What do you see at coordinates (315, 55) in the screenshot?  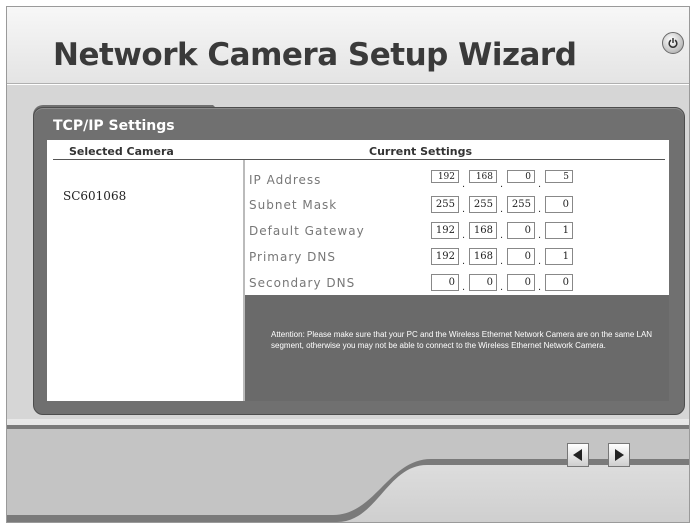 I see `page-title: Network Camera Setup Wizard` at bounding box center [315, 55].